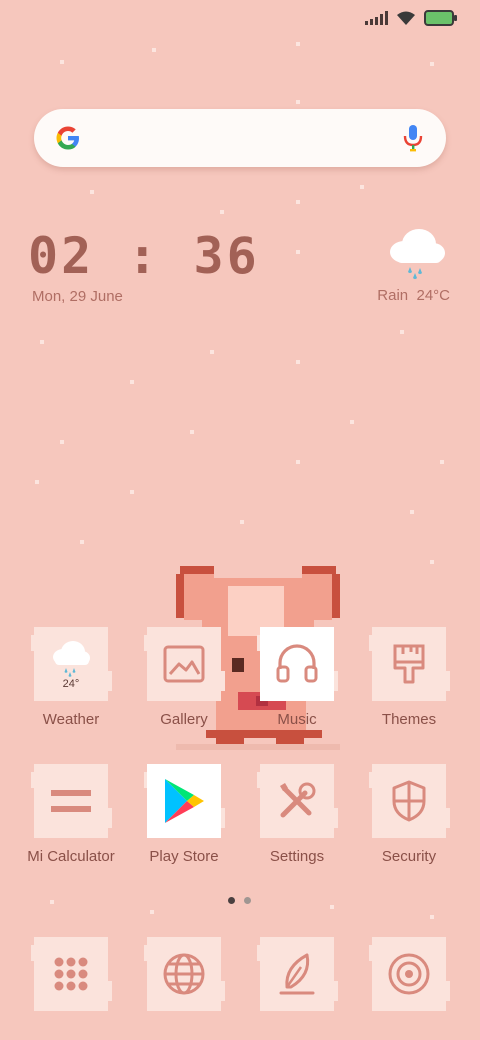 The width and height of the screenshot is (480, 1040). Describe the element at coordinates (406, 18) in the screenshot. I see `wifi-icon` at that location.